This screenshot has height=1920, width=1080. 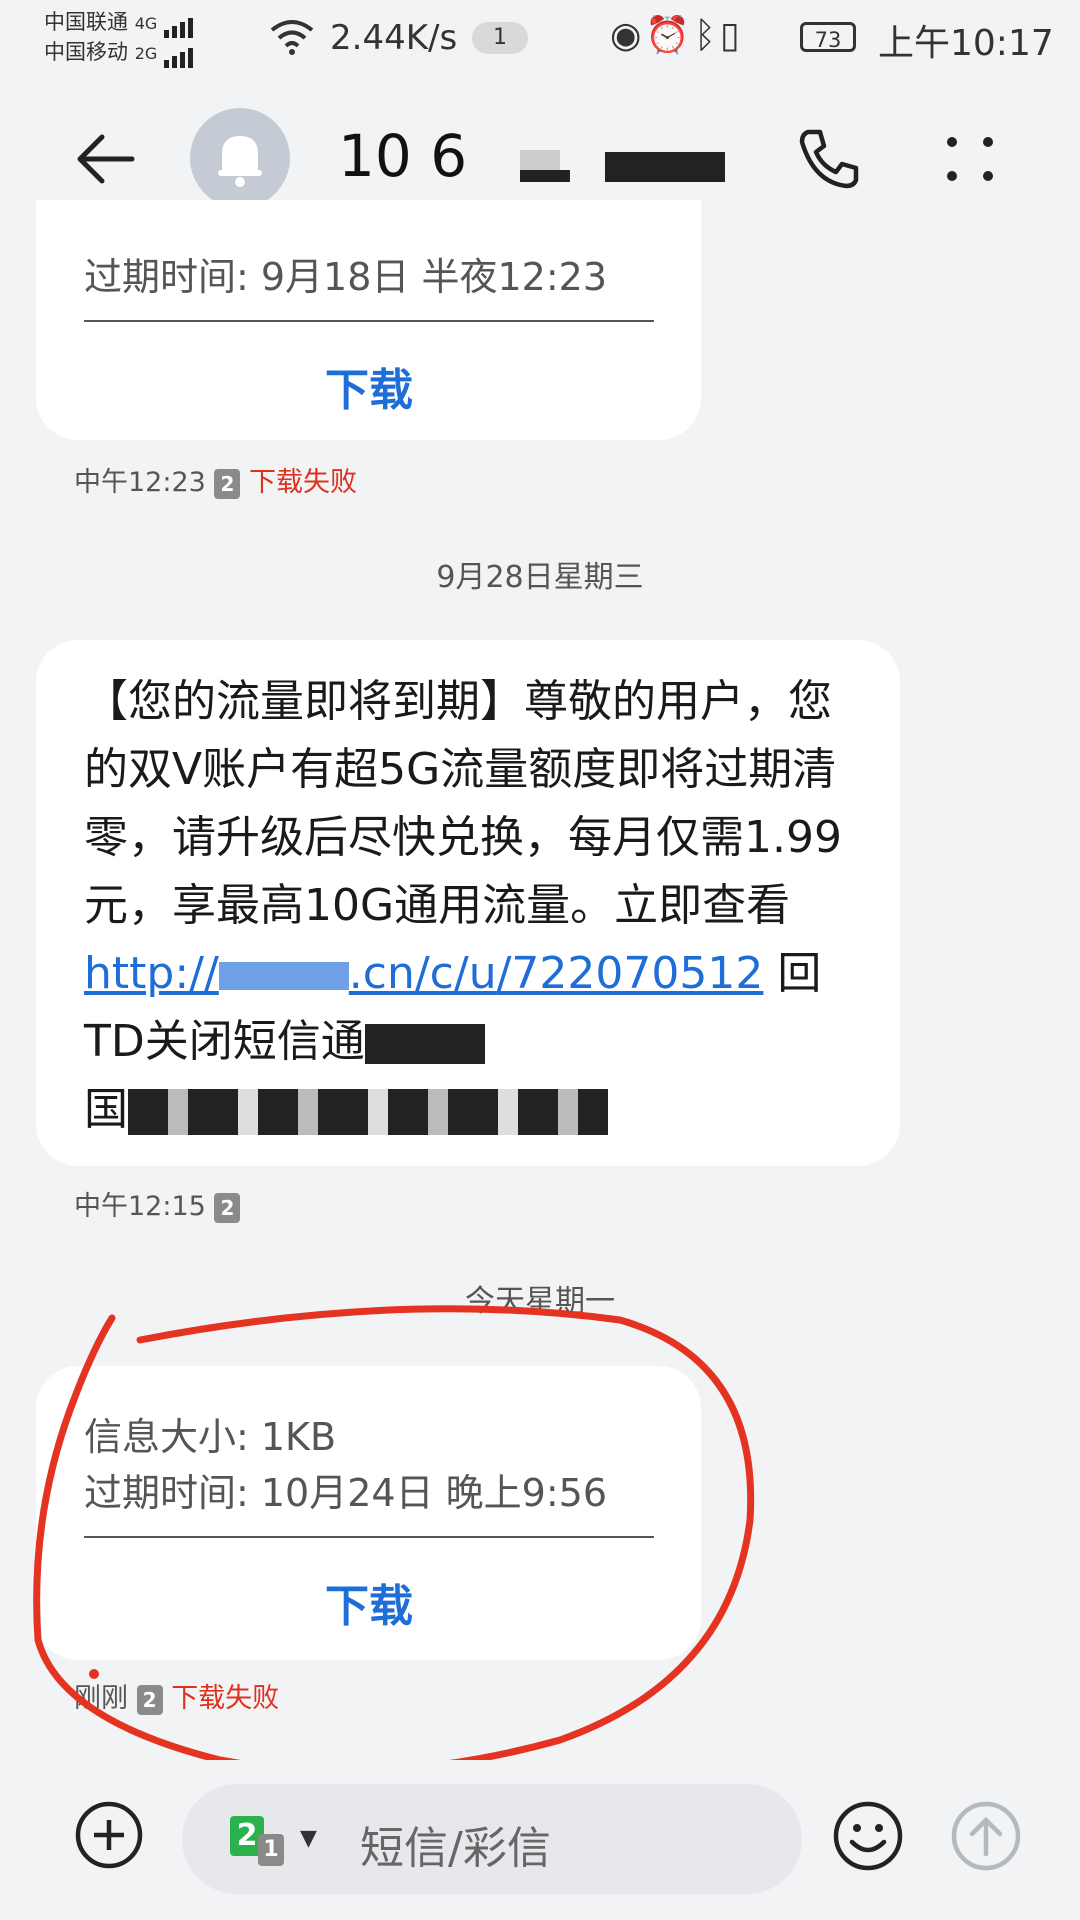 I want to click on chevron-down-icon: ▼, so click(x=308, y=1838).